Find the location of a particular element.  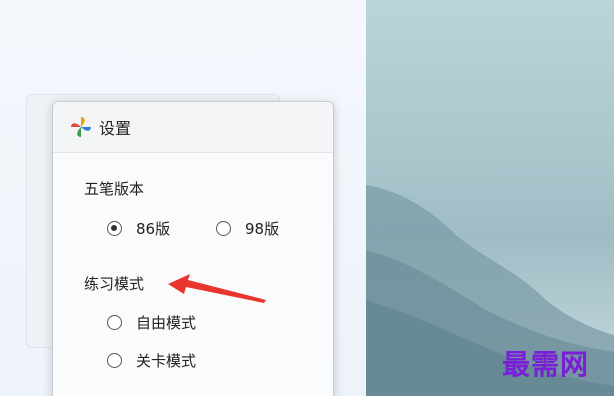

radio-label-free-mode: 自由模式 is located at coordinates (166, 323).